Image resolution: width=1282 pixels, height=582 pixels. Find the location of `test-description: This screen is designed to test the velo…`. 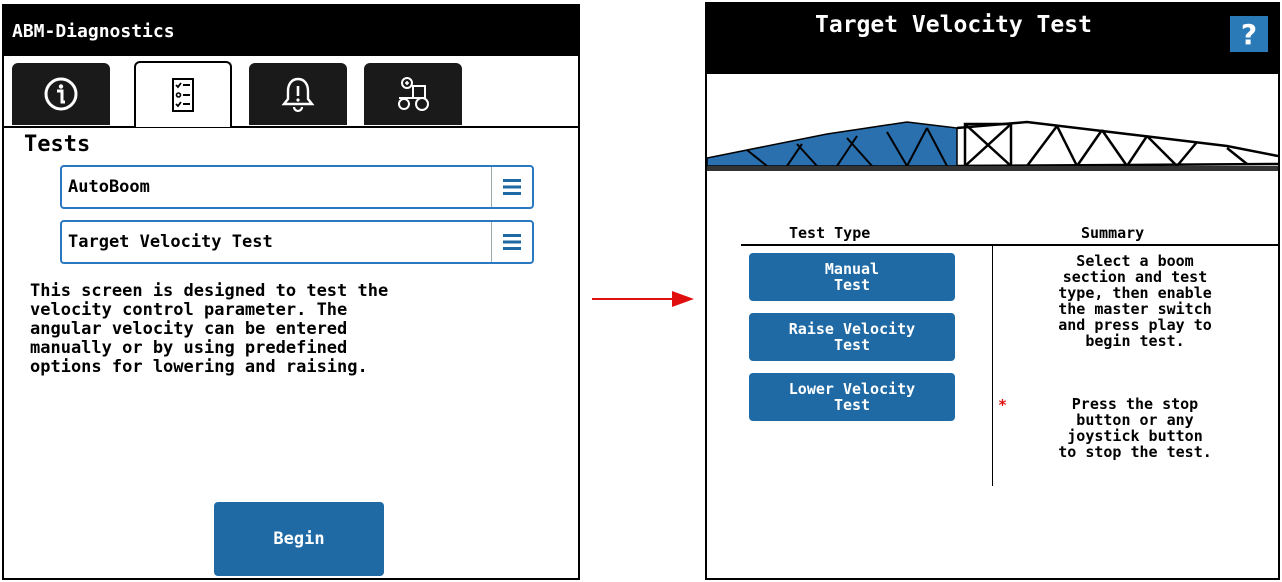

test-description: This screen is designed to test the velo… is located at coordinates (209, 329).